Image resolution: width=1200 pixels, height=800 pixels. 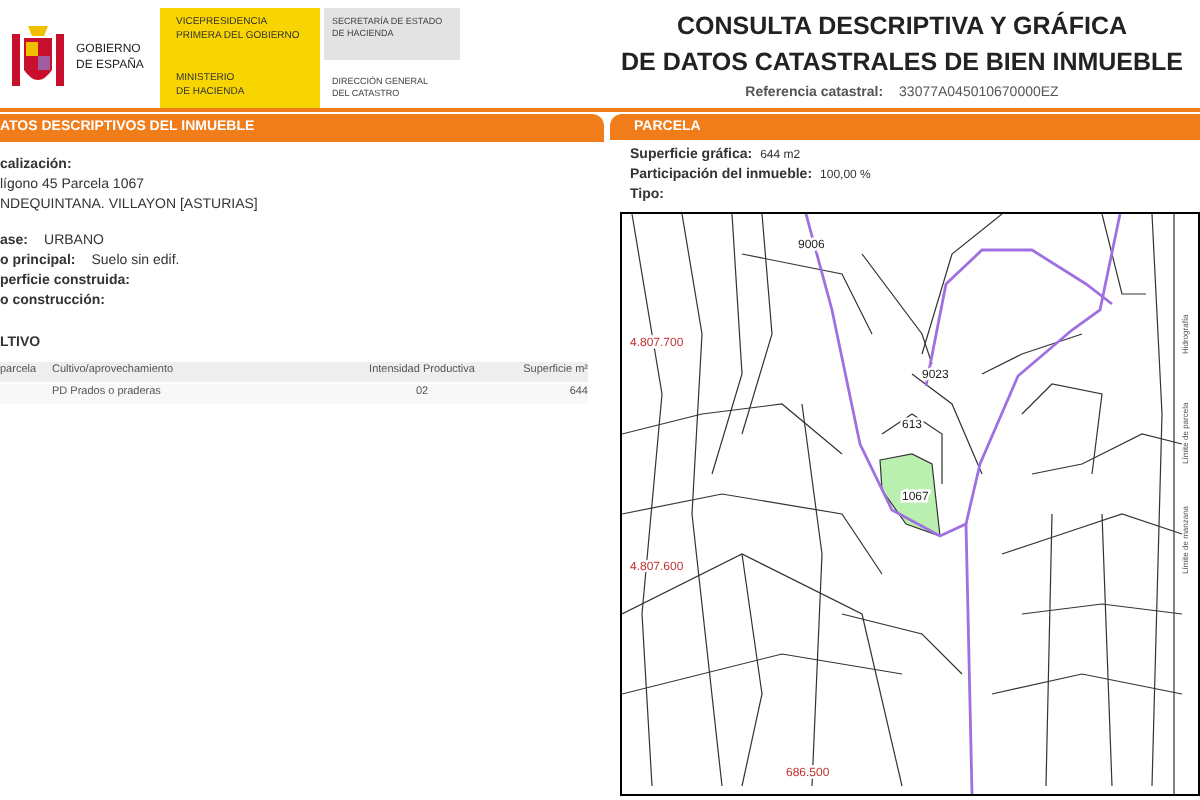 What do you see at coordinates (902, 44) in the screenshot?
I see `document-title: CONSULTA DESCRIPTIVA Y GRÁFICA DE DATOS CATASTRALES DE BIEN INMUEBLE` at bounding box center [902, 44].